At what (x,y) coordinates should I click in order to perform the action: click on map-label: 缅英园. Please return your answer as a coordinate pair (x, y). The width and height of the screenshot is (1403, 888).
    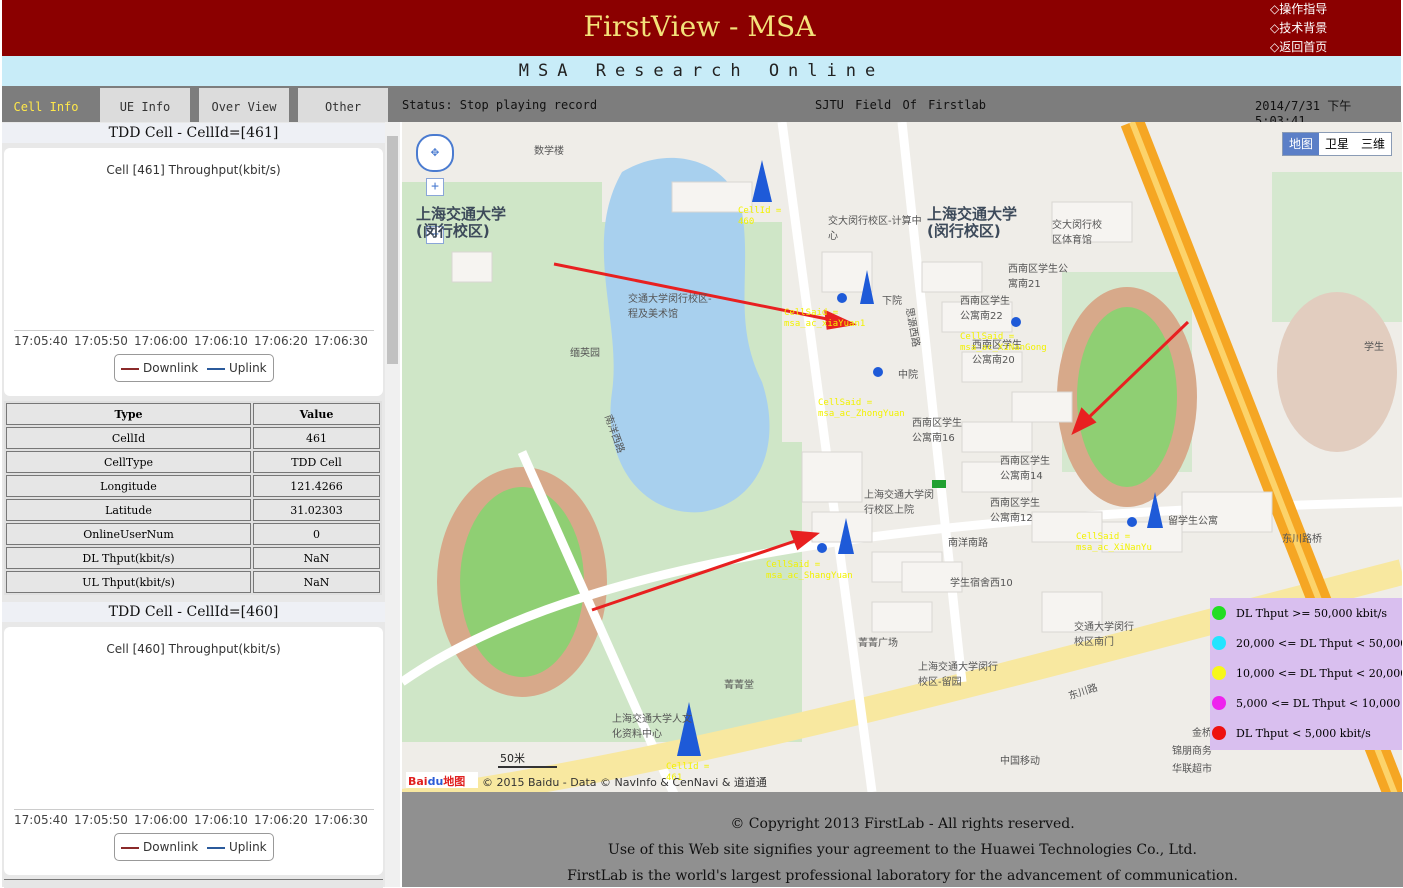
    Looking at the image, I should click on (585, 353).